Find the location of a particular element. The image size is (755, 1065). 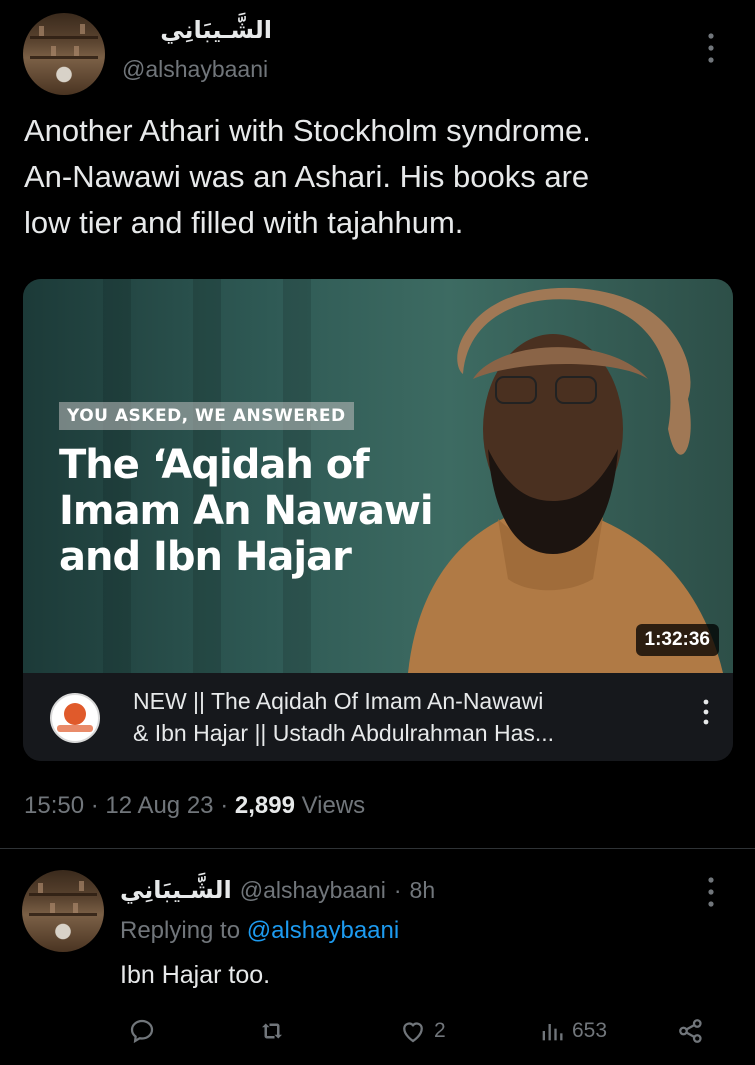

video-pill-label: YOU ASKED, WE ANSWERED is located at coordinates (206, 416).